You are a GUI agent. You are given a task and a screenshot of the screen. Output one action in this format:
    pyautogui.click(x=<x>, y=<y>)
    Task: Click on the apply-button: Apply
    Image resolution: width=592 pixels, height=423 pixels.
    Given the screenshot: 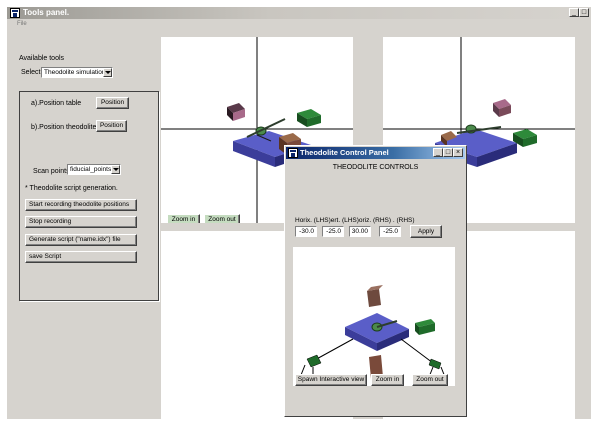 What is the action you would take?
    pyautogui.click(x=426, y=231)
    